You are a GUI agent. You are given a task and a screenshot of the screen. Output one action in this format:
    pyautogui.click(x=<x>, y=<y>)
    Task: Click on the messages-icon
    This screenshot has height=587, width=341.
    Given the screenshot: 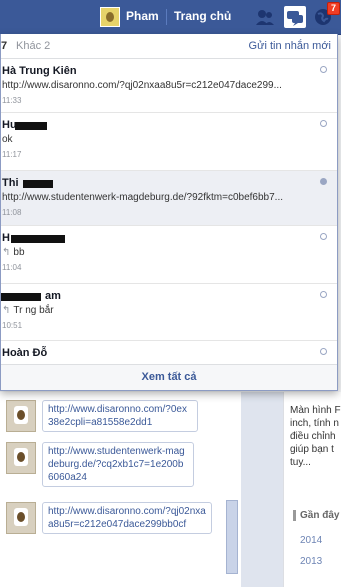 What is the action you would take?
    pyautogui.click(x=295, y=17)
    